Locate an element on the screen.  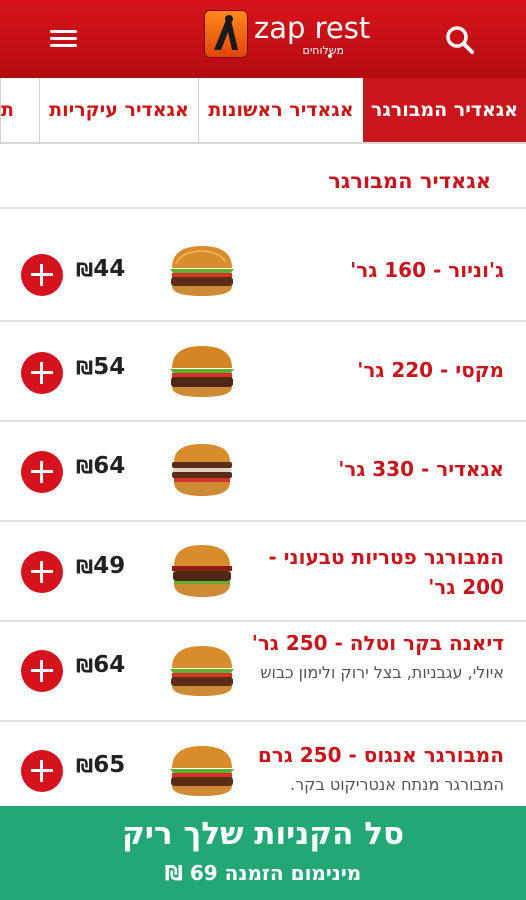
item-price: ₪54 is located at coordinates (105, 374).